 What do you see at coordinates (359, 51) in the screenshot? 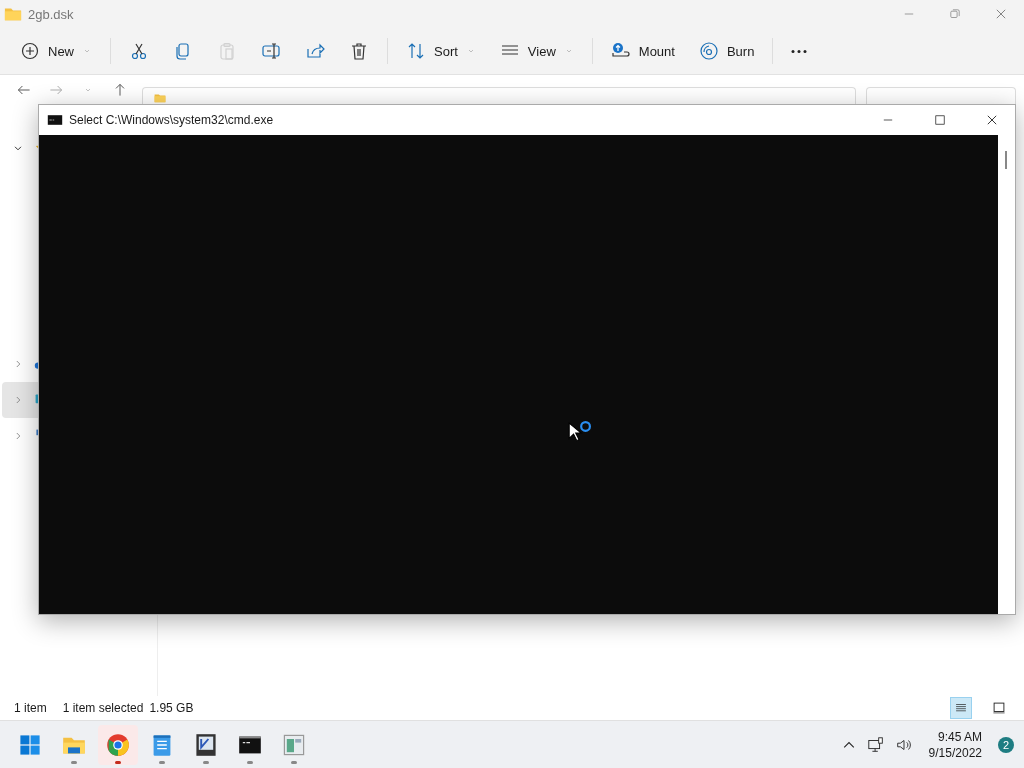
I see `trash-icon` at bounding box center [359, 51].